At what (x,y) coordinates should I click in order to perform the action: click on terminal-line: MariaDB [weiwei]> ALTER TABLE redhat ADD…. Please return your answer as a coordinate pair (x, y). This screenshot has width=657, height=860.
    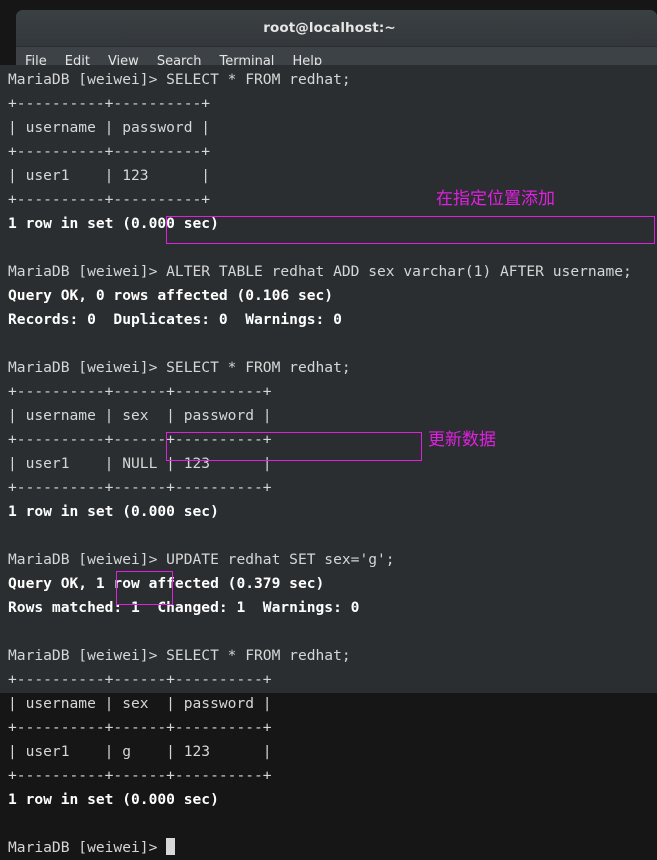
    Looking at the image, I should click on (320, 271).